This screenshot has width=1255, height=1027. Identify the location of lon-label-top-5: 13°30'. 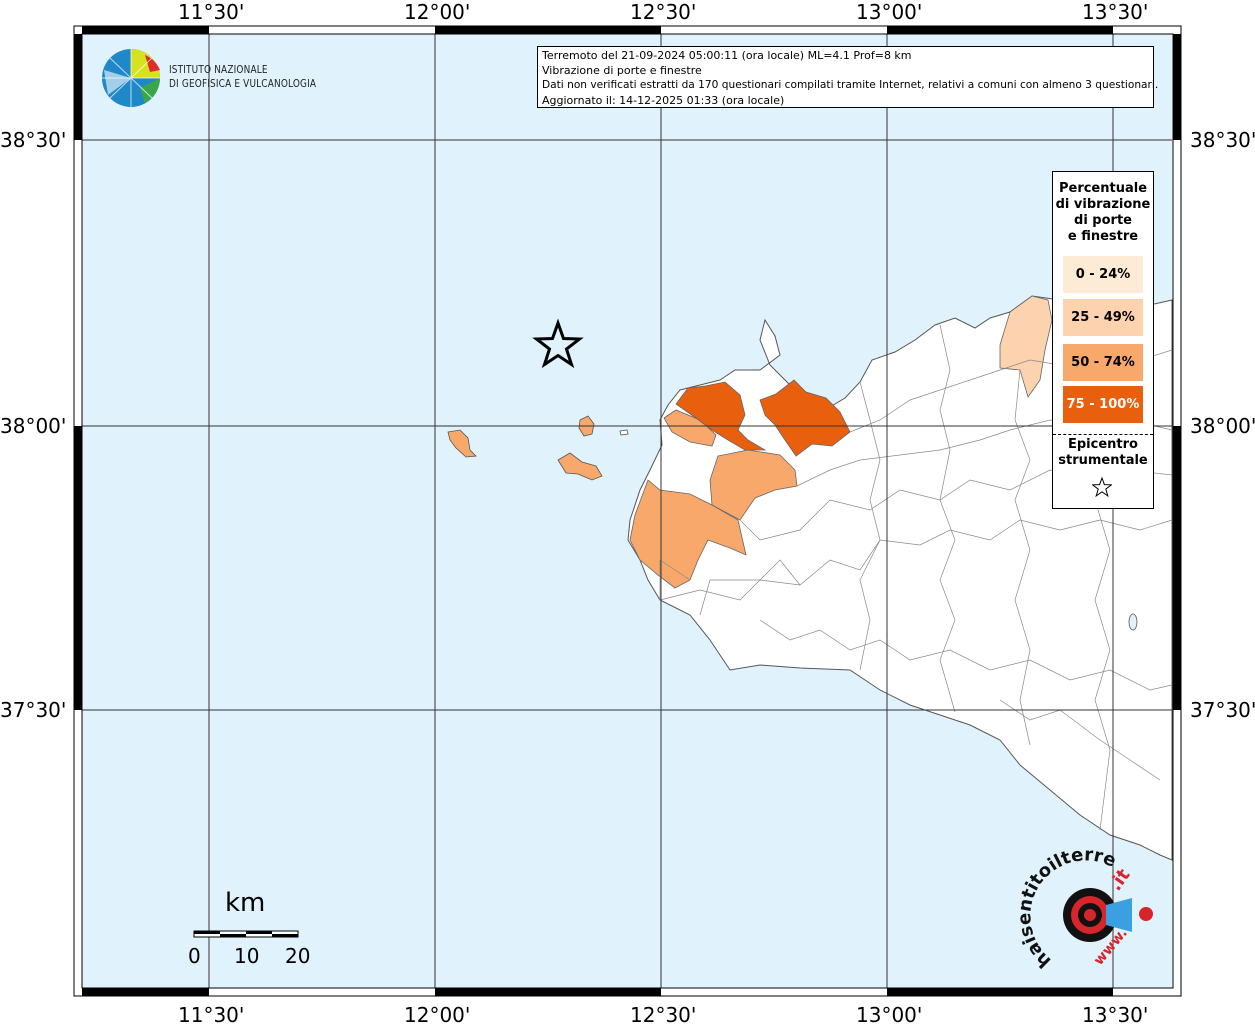
(1115, 12).